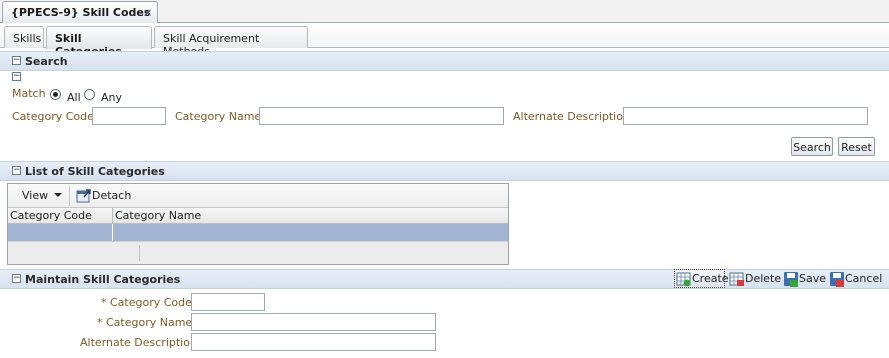 This screenshot has width=889, height=358. What do you see at coordinates (813, 278) in the screenshot?
I see `save-label: Save` at bounding box center [813, 278].